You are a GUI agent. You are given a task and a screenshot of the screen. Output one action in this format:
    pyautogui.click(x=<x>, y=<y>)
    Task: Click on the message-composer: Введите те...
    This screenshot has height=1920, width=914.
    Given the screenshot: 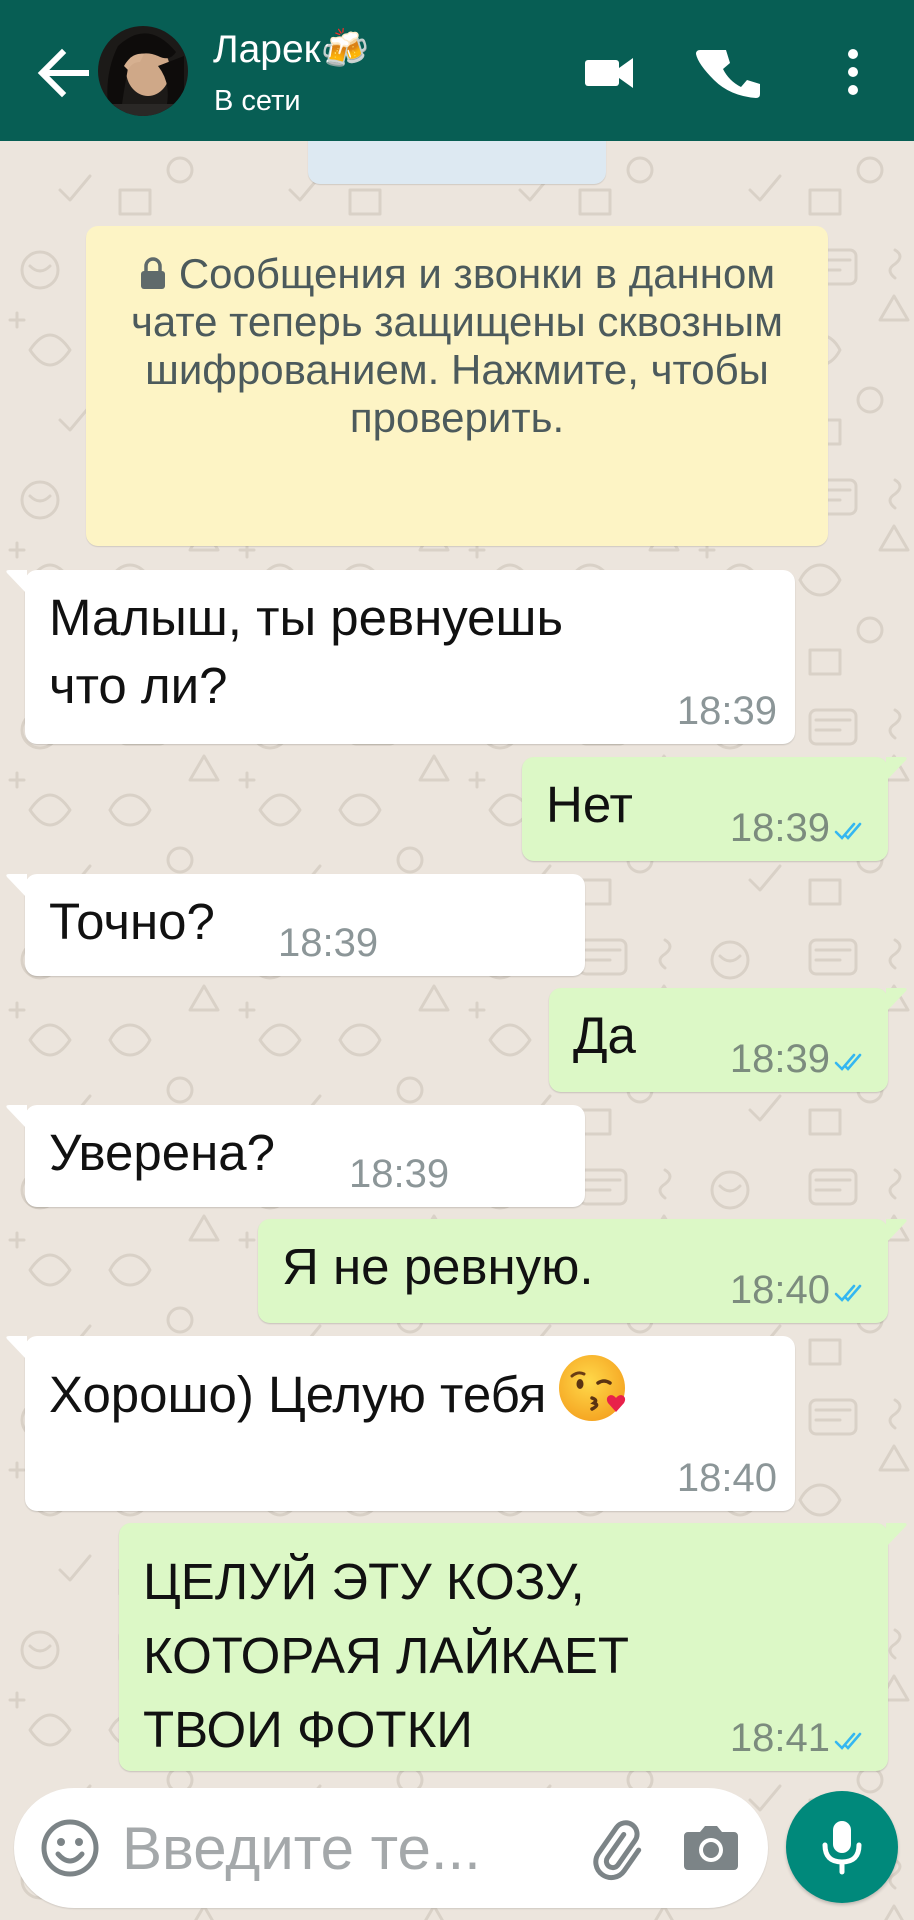 What is the action you would take?
    pyautogui.click(x=391, y=1848)
    